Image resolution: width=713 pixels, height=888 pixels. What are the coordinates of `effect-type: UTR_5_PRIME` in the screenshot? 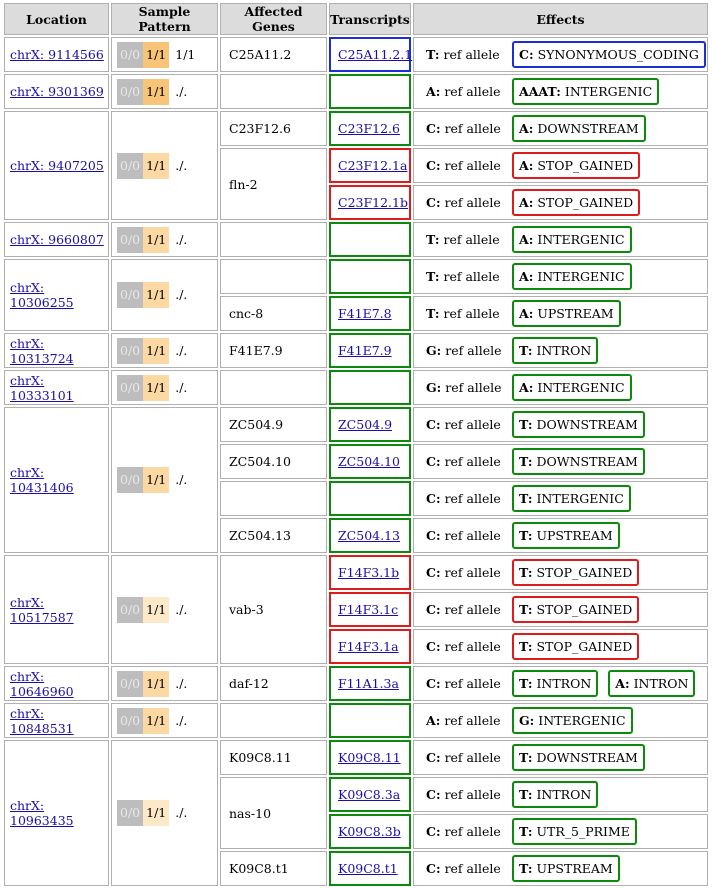 It's located at (583, 831).